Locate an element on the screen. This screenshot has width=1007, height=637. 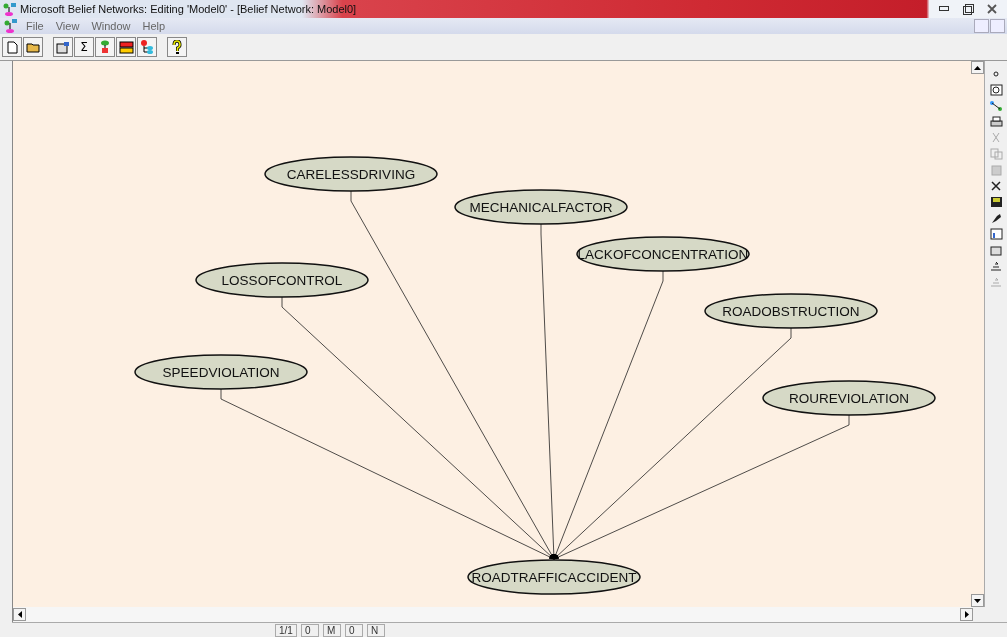
help-icon is located at coordinates (177, 47).